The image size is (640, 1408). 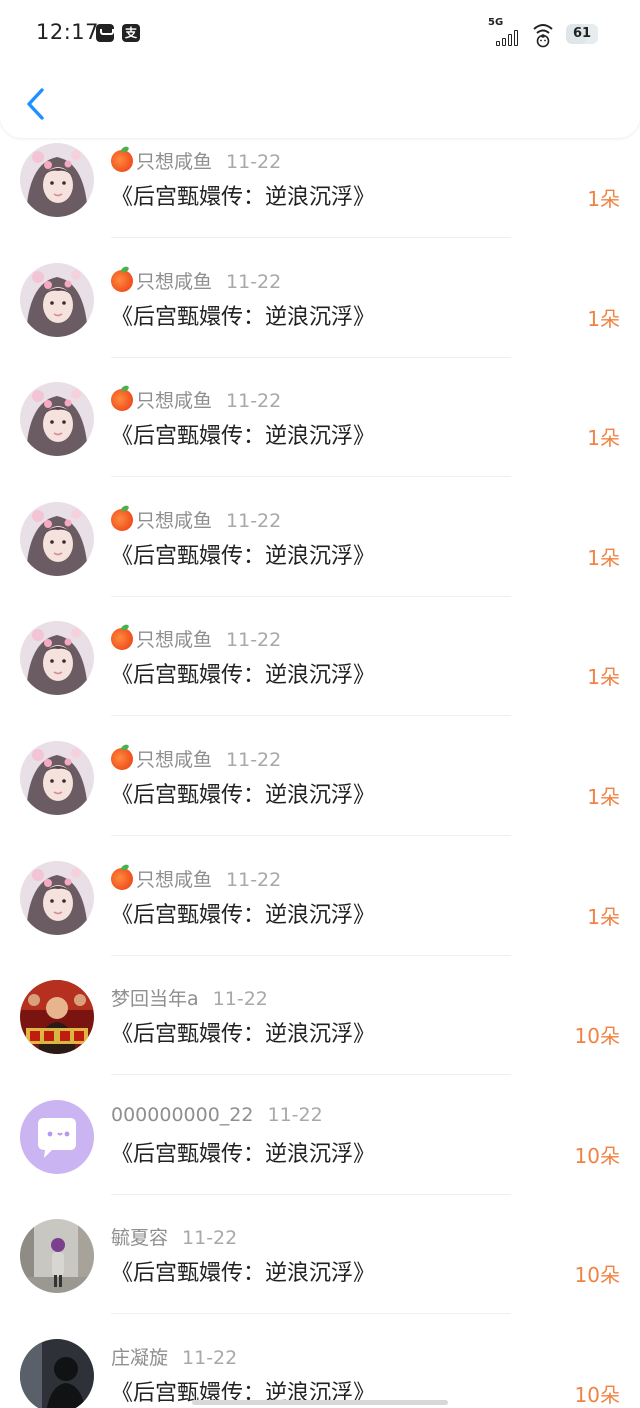 I want to click on mail-icon, so click(x=105, y=33).